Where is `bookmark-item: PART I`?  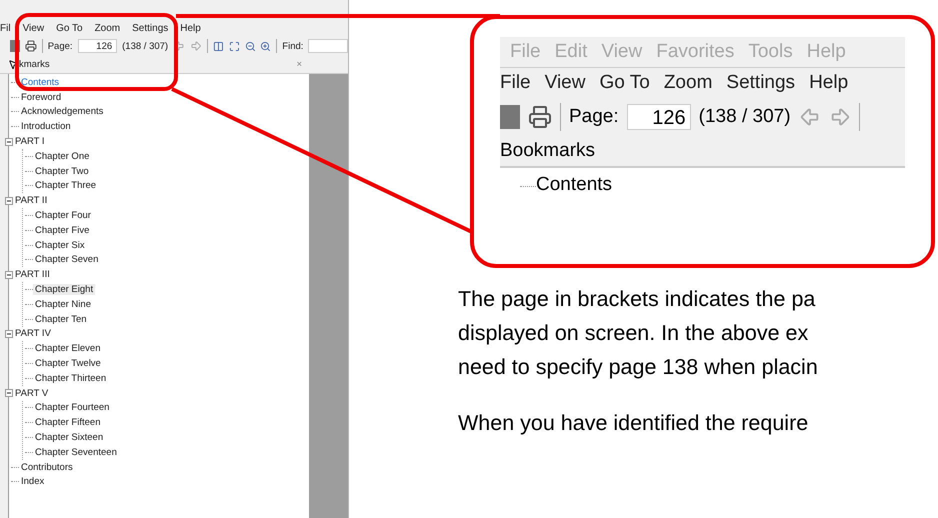
bookmark-item: PART I is located at coordinates (30, 142).